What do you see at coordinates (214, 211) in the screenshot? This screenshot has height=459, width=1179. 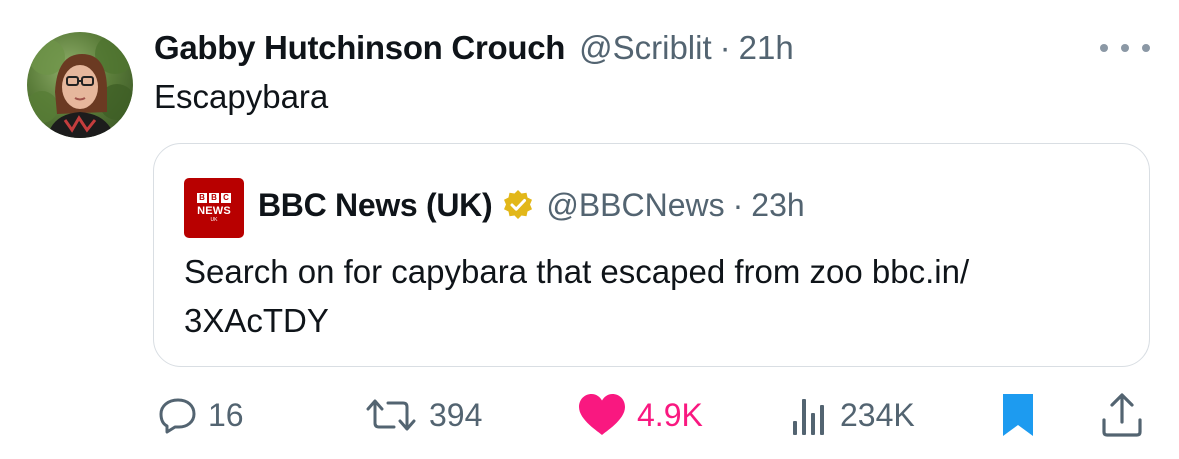 I see `logo-news-text: NEWS` at bounding box center [214, 211].